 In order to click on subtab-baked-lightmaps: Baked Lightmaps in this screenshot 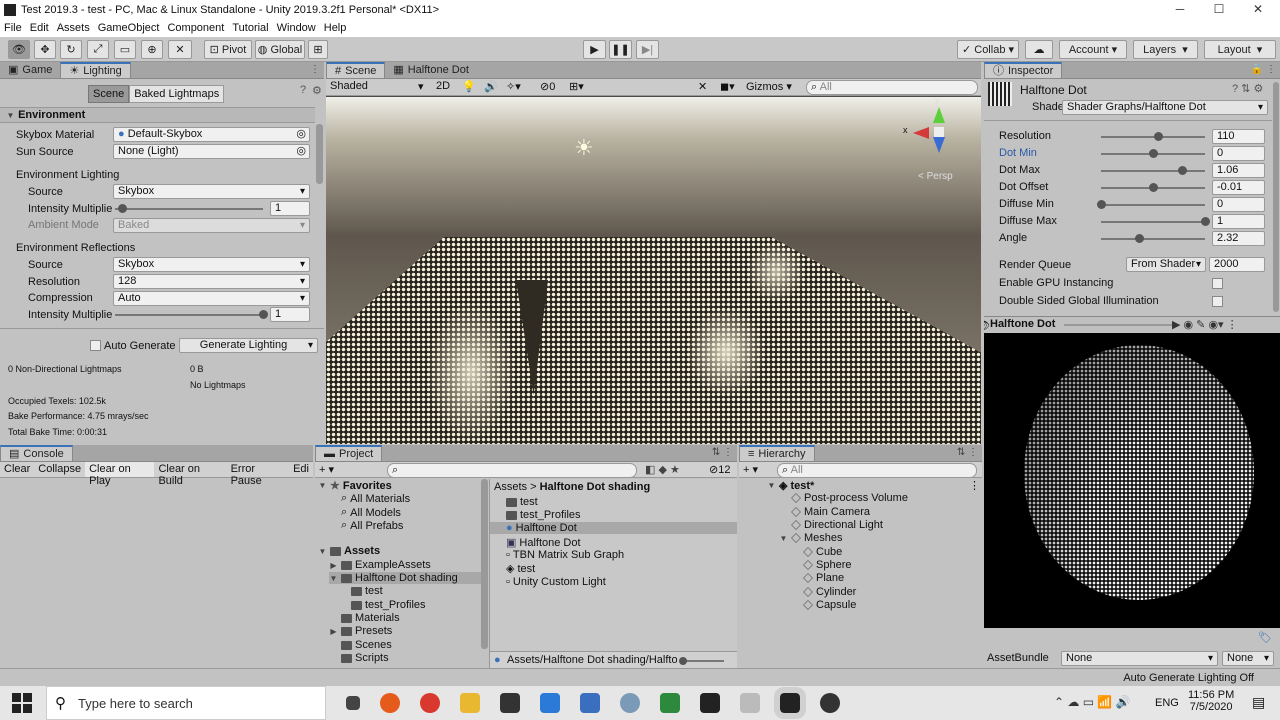, I will do `click(177, 94)`.